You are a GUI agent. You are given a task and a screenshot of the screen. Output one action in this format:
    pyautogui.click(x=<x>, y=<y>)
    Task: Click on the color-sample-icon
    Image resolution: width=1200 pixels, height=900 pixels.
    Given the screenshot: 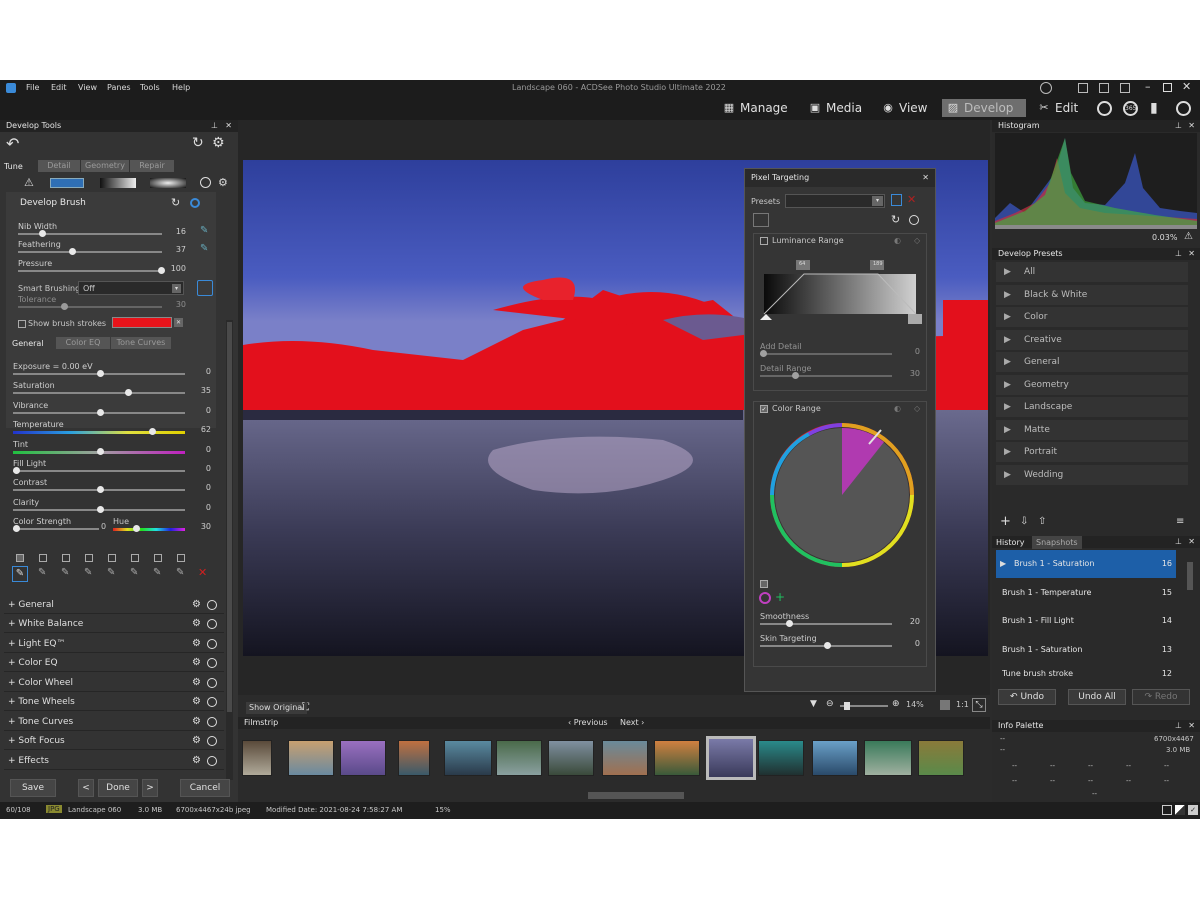 What is the action you would take?
    pyautogui.click(x=765, y=598)
    